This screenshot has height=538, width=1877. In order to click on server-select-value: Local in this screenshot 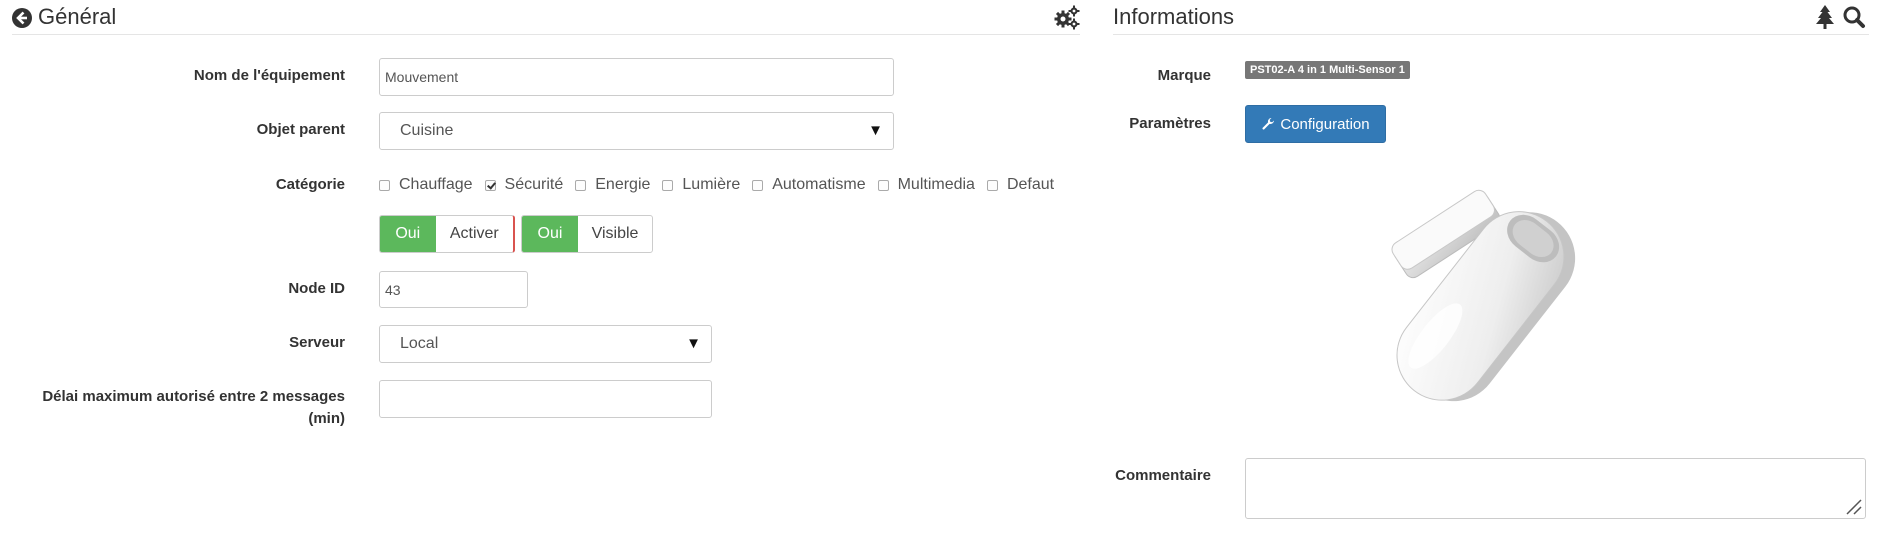, I will do `click(419, 343)`.